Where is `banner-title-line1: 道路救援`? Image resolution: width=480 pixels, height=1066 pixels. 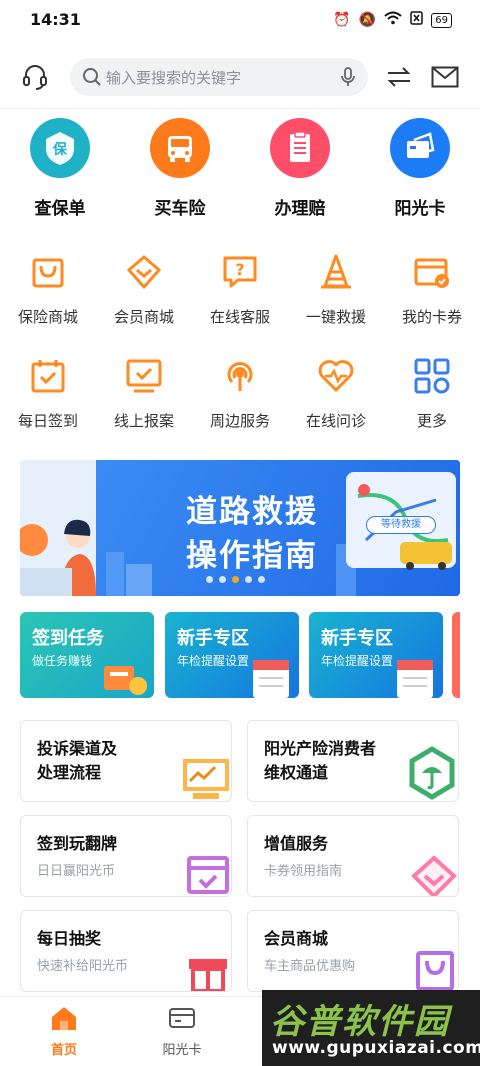 banner-title-line1: 道路救援 is located at coordinates (252, 512).